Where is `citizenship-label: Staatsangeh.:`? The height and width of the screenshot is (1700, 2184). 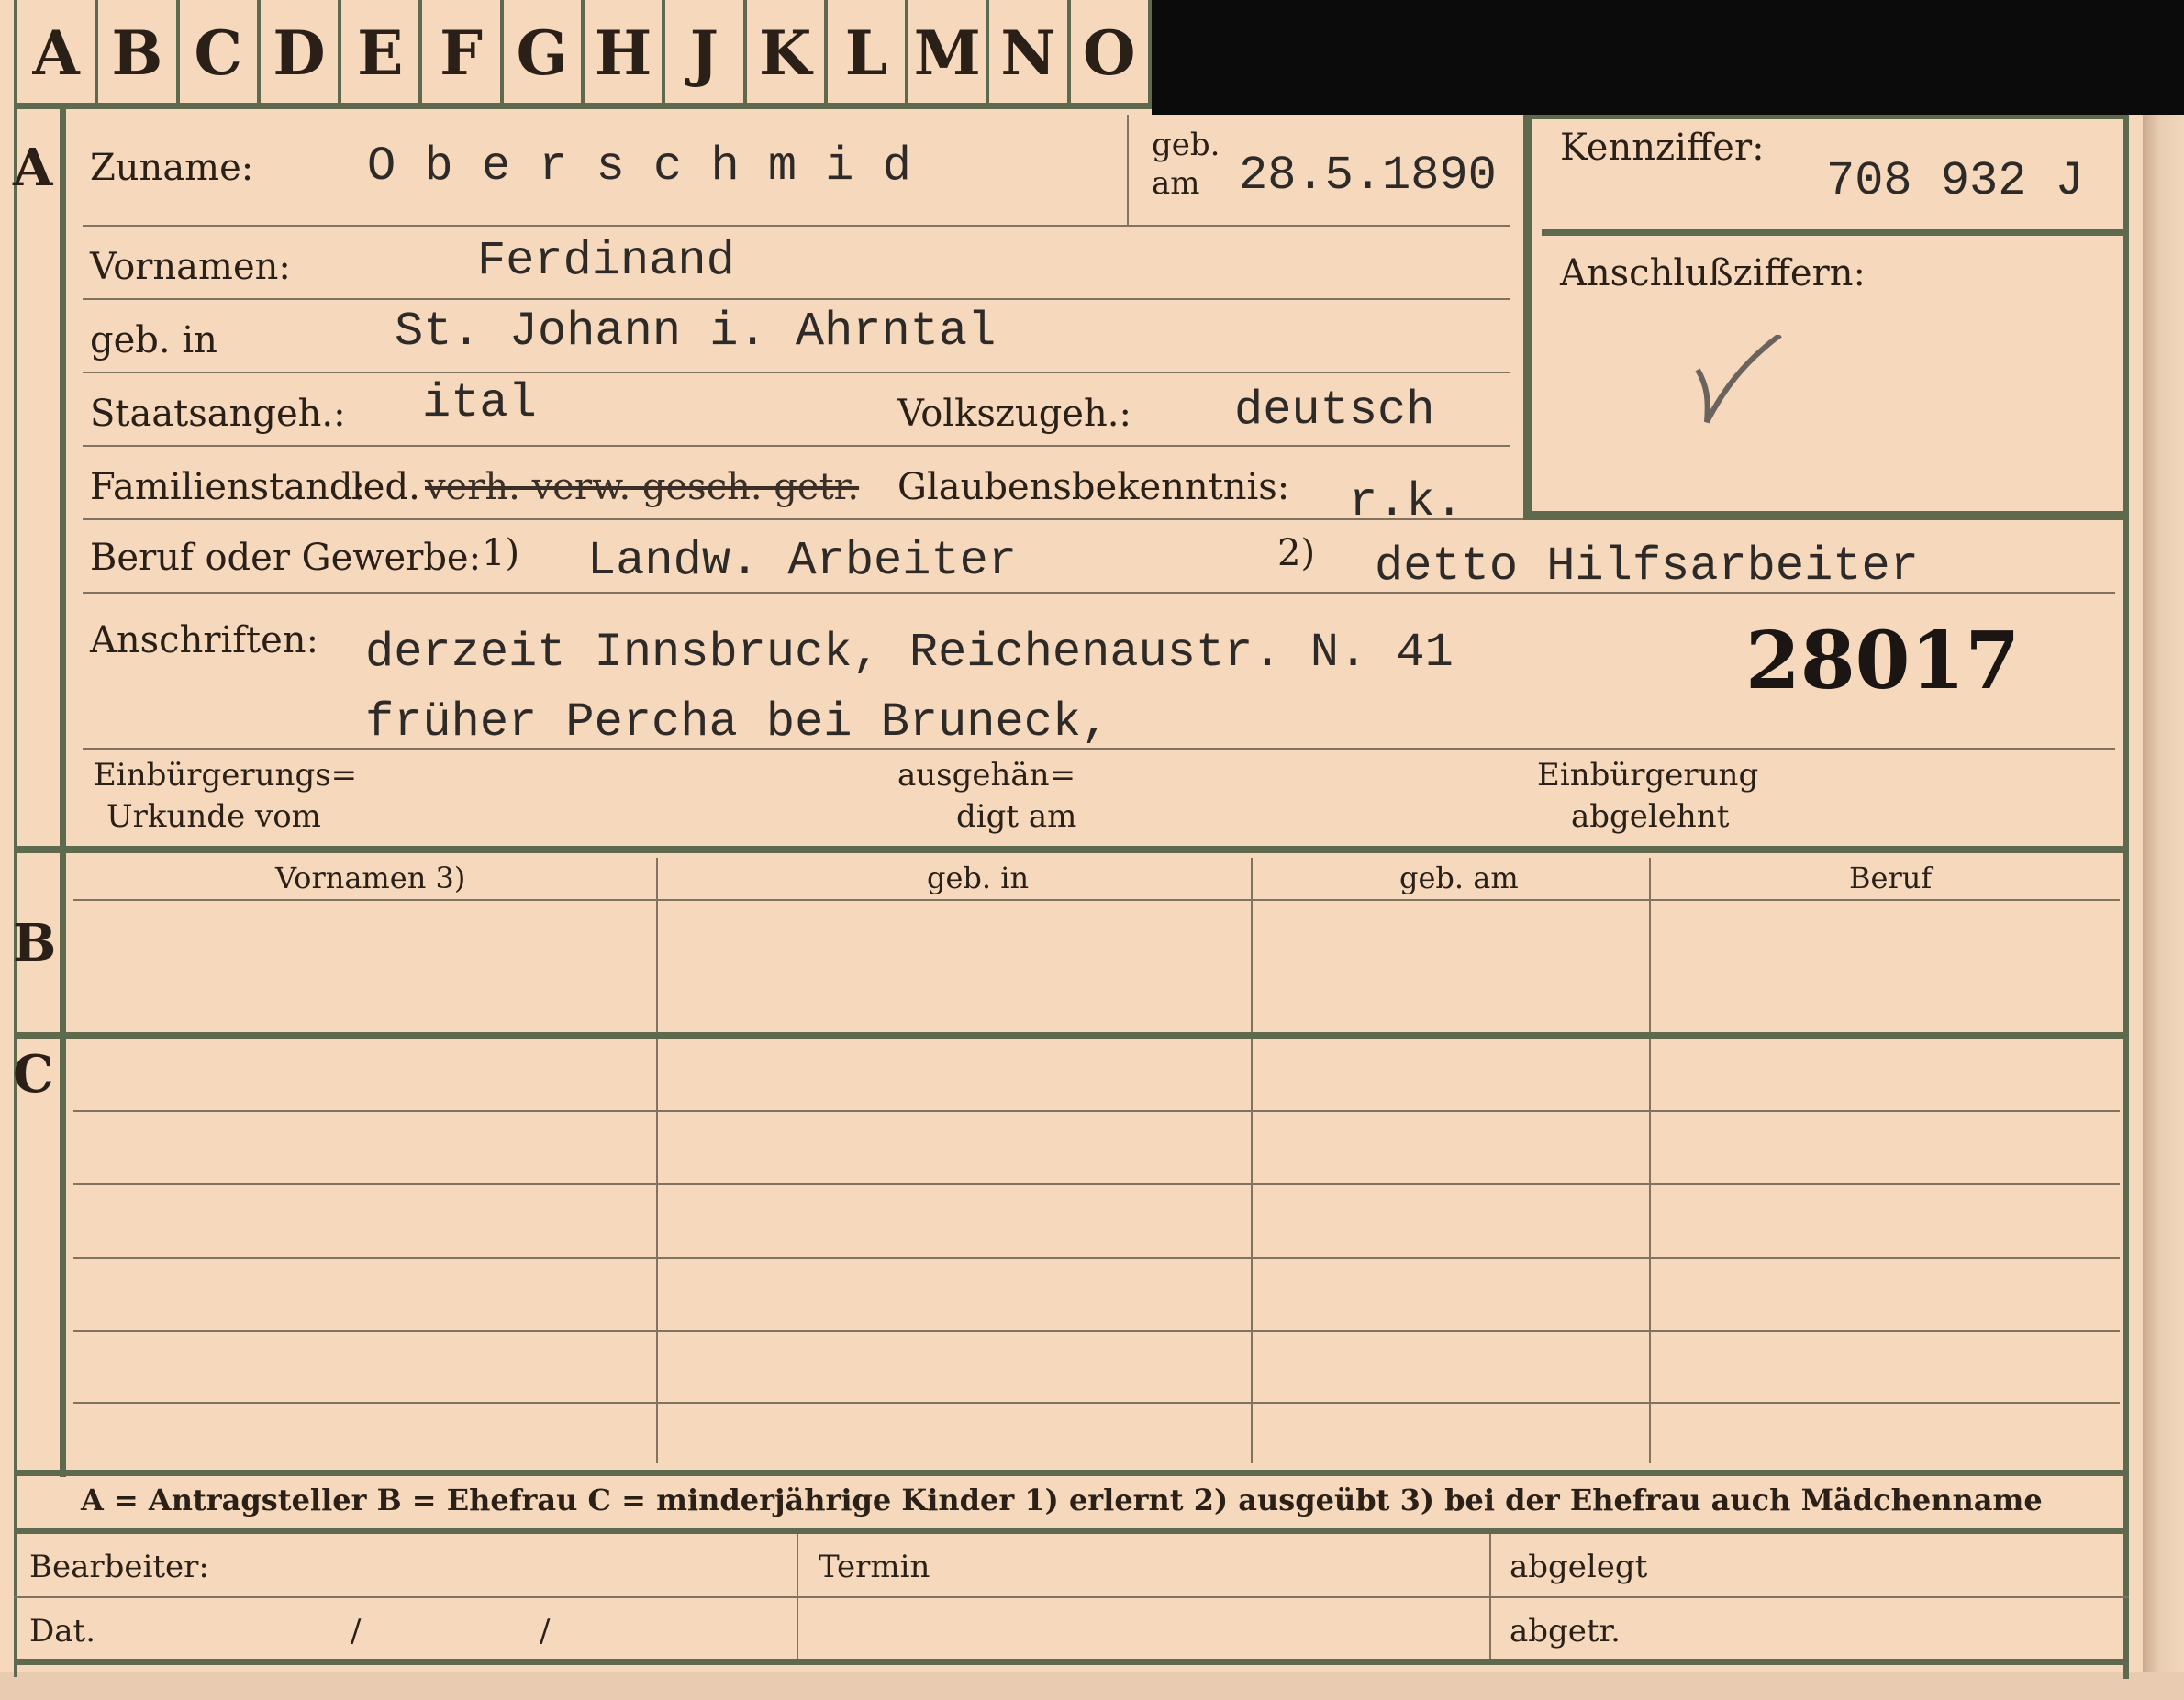
citizenship-label: Staatsangeh.: is located at coordinates (218, 414).